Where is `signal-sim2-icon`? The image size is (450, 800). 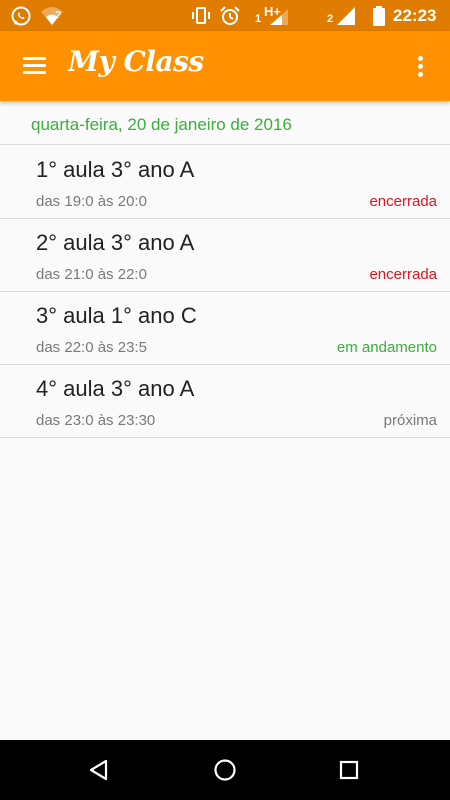 signal-sim2-icon is located at coordinates (346, 15).